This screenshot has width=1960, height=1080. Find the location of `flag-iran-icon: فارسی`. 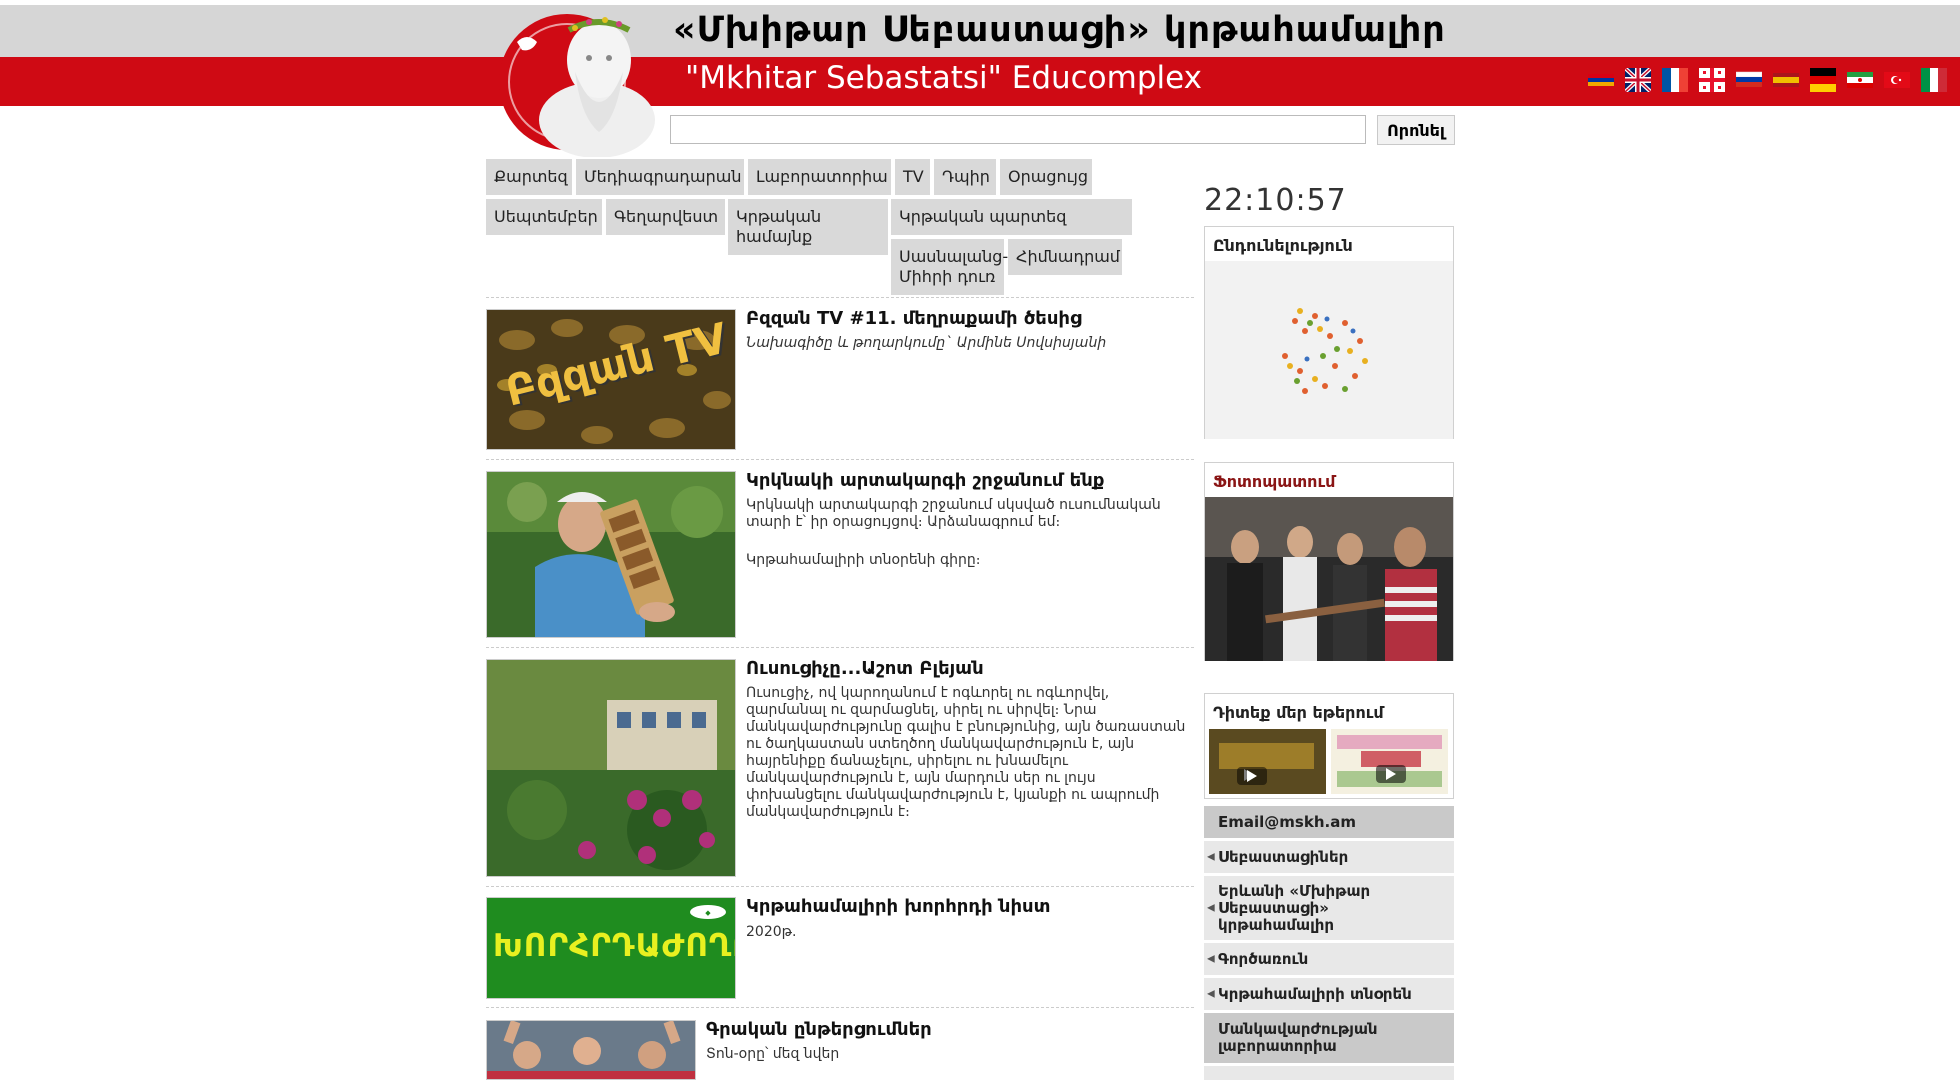

flag-iran-icon: فارسی is located at coordinates (1860, 80).